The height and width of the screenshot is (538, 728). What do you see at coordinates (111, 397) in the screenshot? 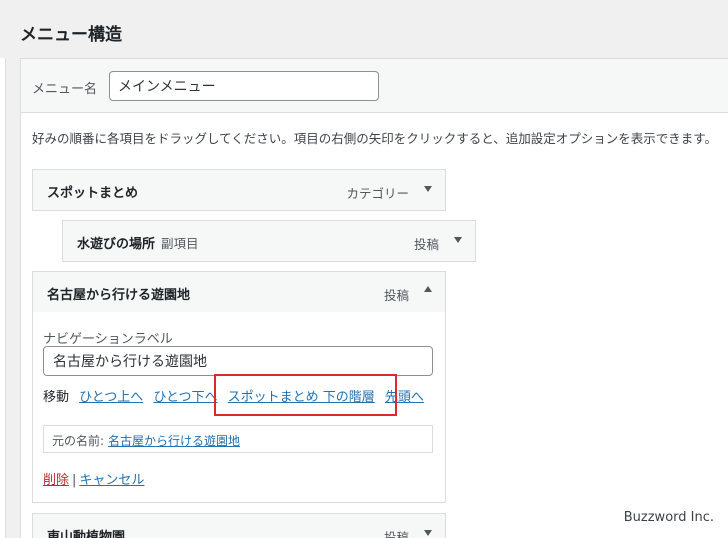
I see `move-up-link: ひとつ上へ` at bounding box center [111, 397].